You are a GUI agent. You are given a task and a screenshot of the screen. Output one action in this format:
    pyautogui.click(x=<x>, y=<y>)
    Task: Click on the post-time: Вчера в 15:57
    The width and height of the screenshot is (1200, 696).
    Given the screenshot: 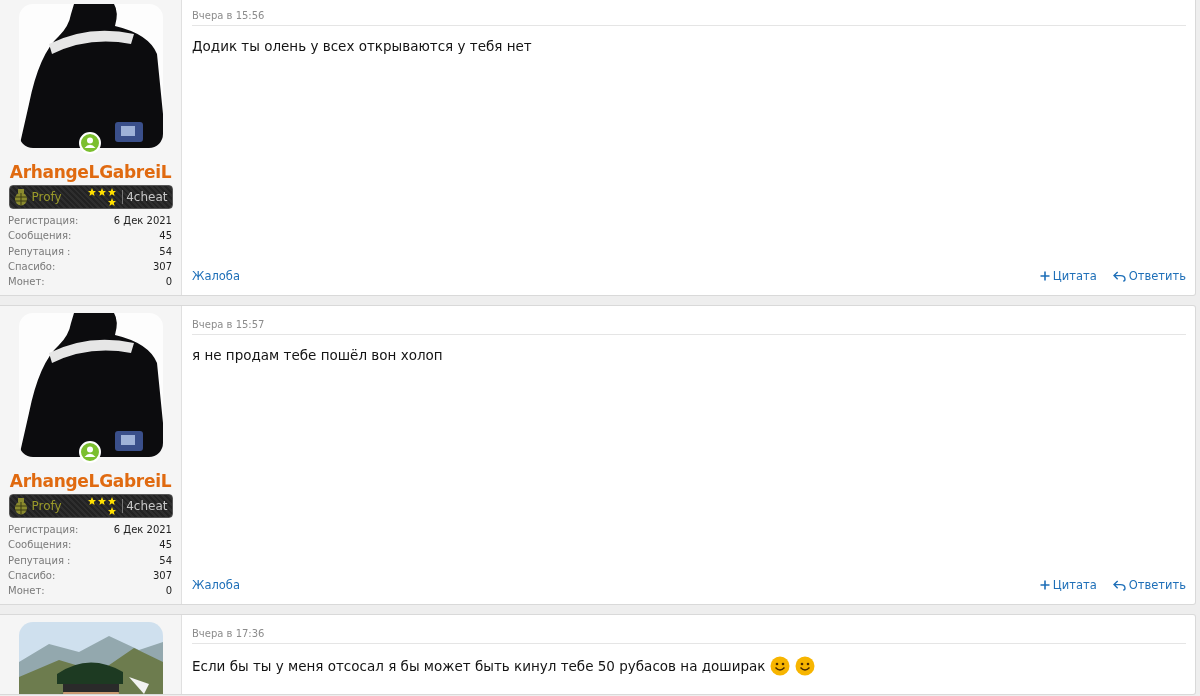 What is the action you would take?
    pyautogui.click(x=689, y=326)
    